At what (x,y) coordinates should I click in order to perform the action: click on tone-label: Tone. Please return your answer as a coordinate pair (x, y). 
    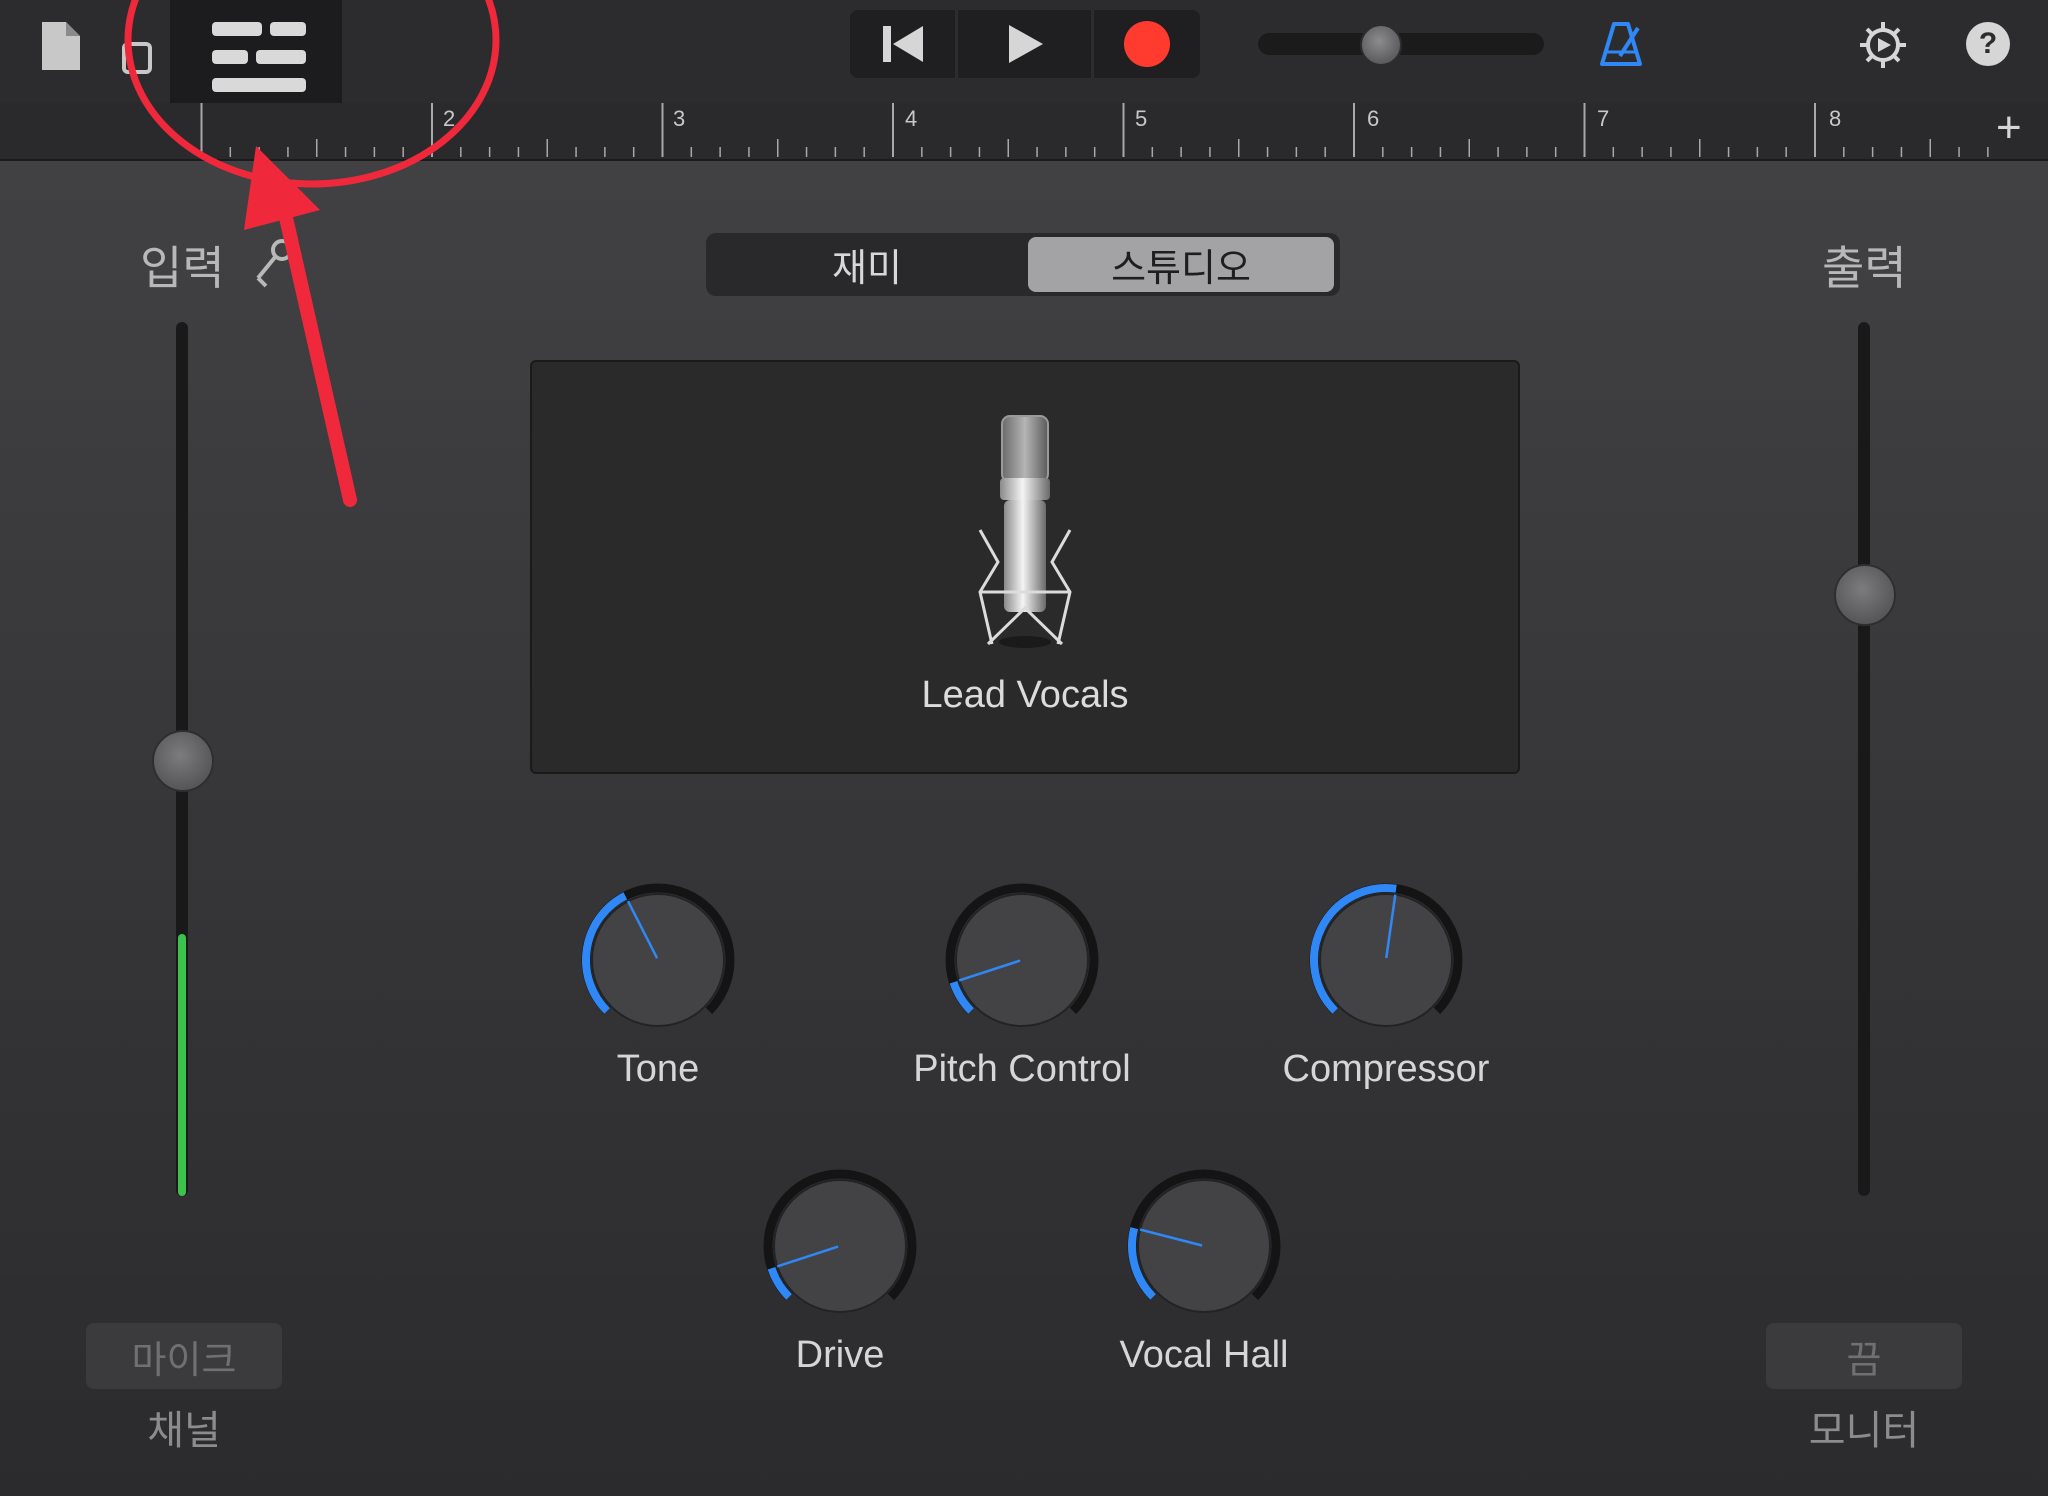
    Looking at the image, I should click on (658, 1069).